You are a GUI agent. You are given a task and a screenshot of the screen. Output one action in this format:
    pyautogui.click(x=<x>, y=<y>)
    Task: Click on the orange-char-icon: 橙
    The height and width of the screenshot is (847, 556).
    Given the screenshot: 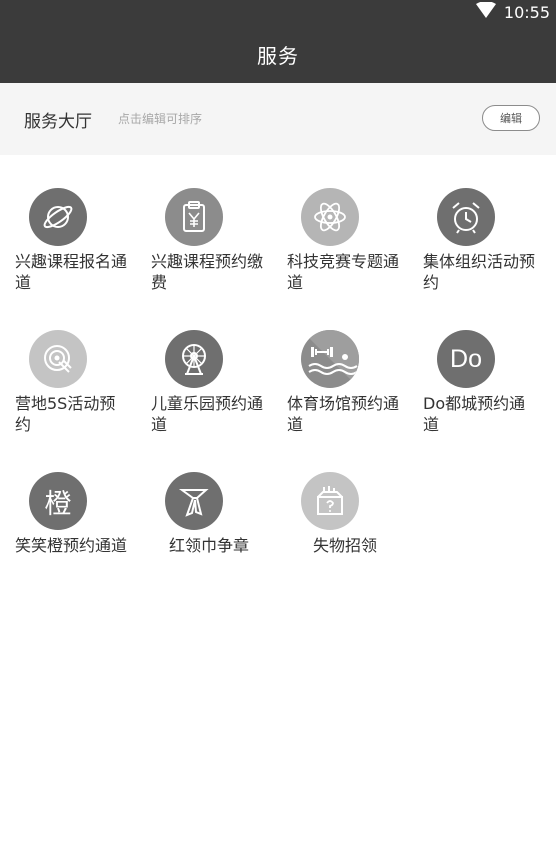 What is the action you would take?
    pyautogui.click(x=58, y=501)
    